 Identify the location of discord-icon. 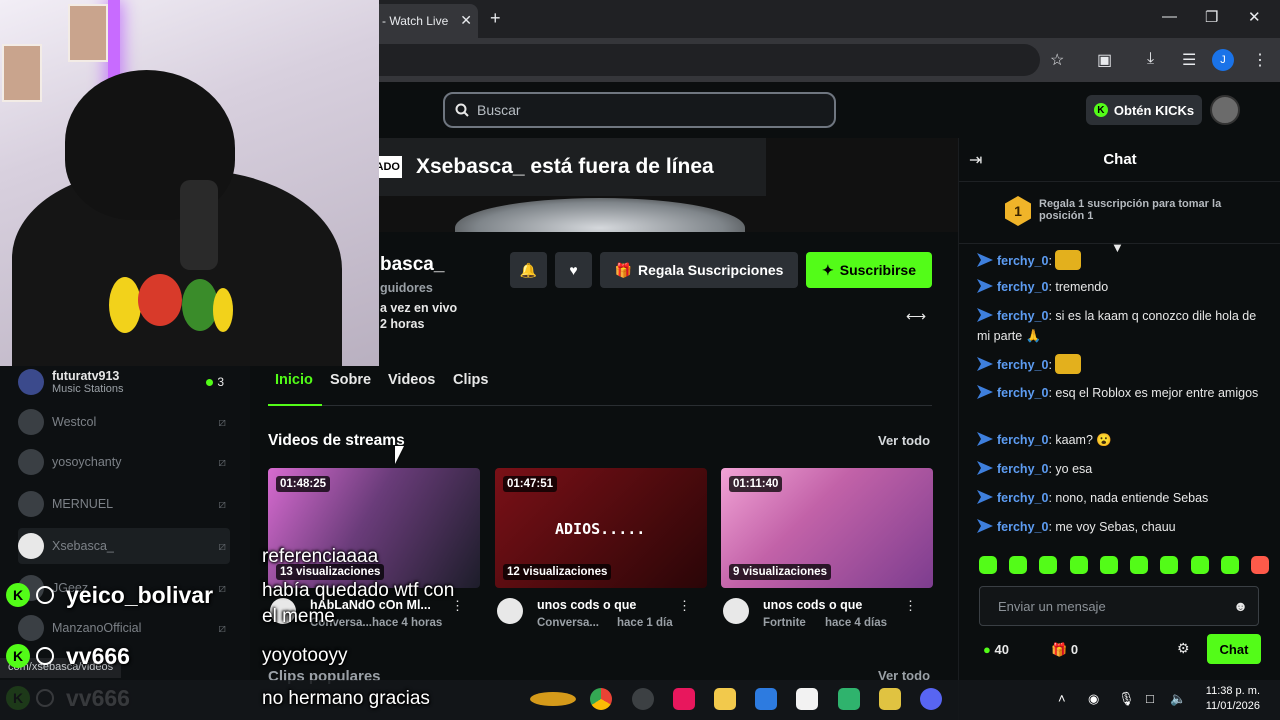
(931, 699).